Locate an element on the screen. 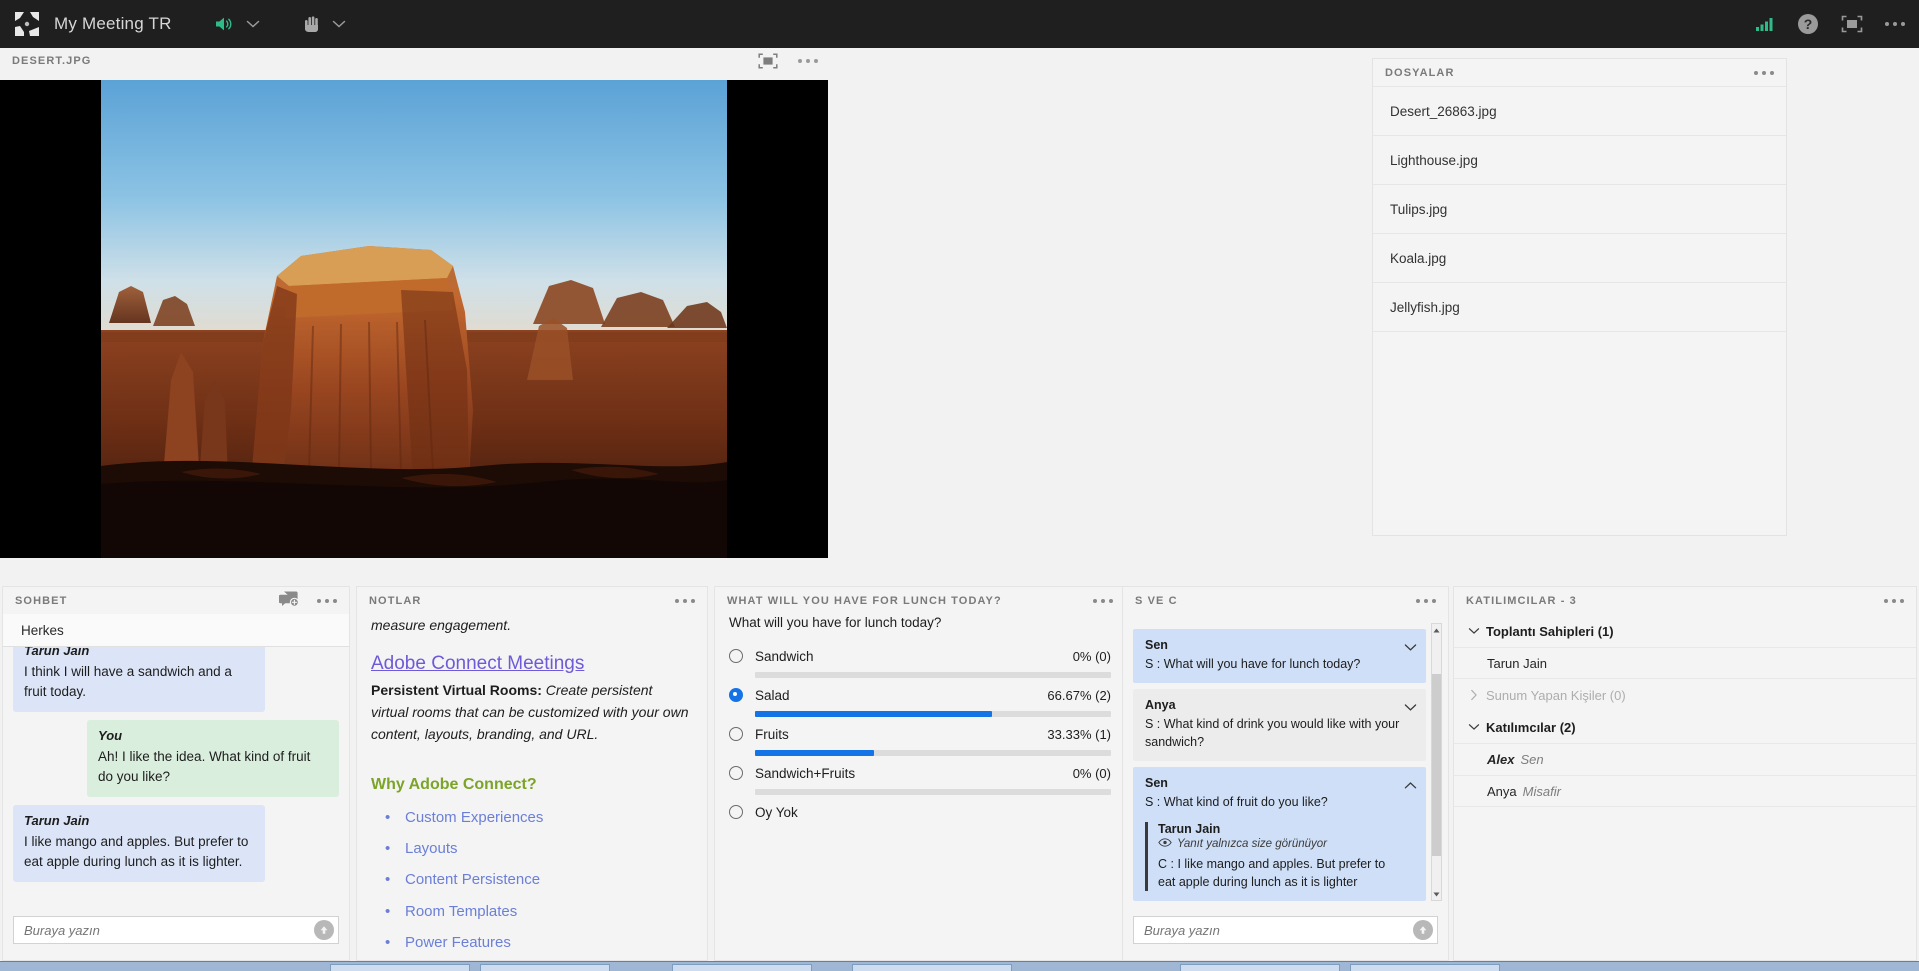  scroll-up-arrow-icon is located at coordinates (1436, 630).